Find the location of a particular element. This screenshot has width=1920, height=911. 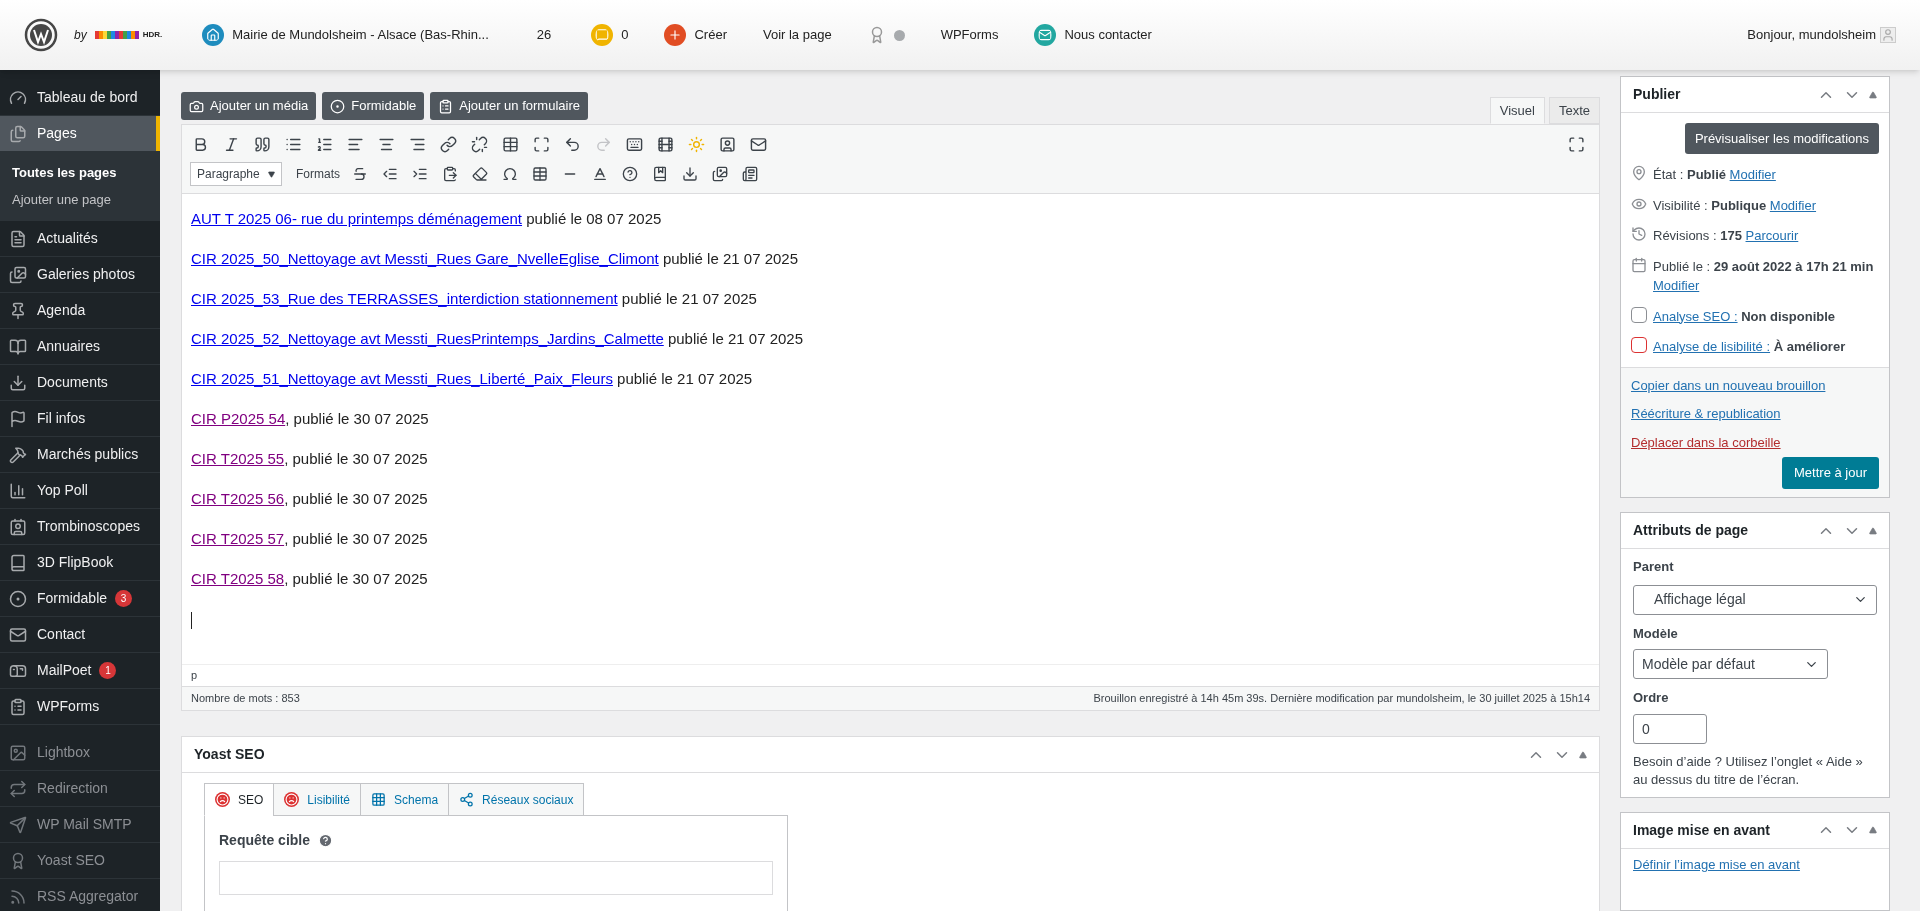

document-link: AUT T 2025 06- rue du printemps déménagement is located at coordinates (357, 218).